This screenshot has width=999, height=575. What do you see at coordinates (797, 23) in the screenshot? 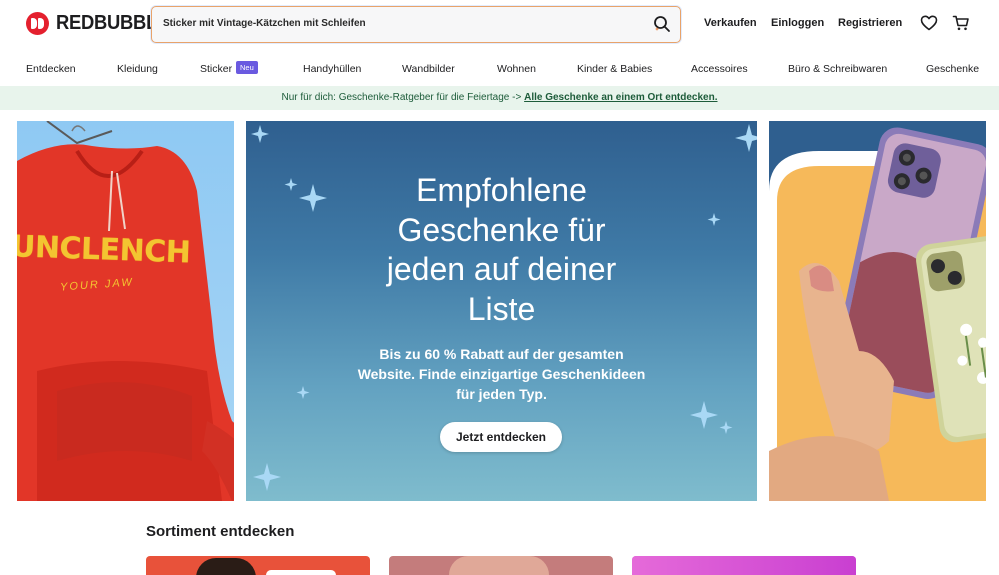
I see `login-link: Einloggen` at bounding box center [797, 23].